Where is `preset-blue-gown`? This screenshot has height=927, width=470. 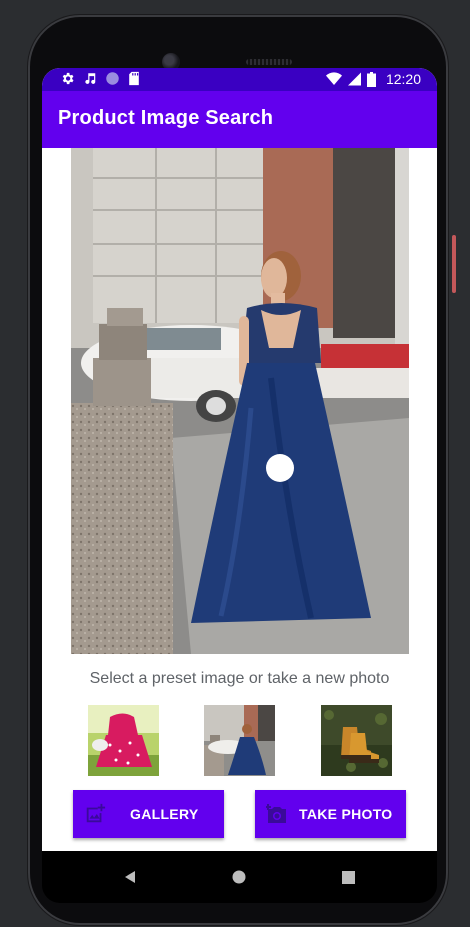 preset-blue-gown is located at coordinates (239, 740).